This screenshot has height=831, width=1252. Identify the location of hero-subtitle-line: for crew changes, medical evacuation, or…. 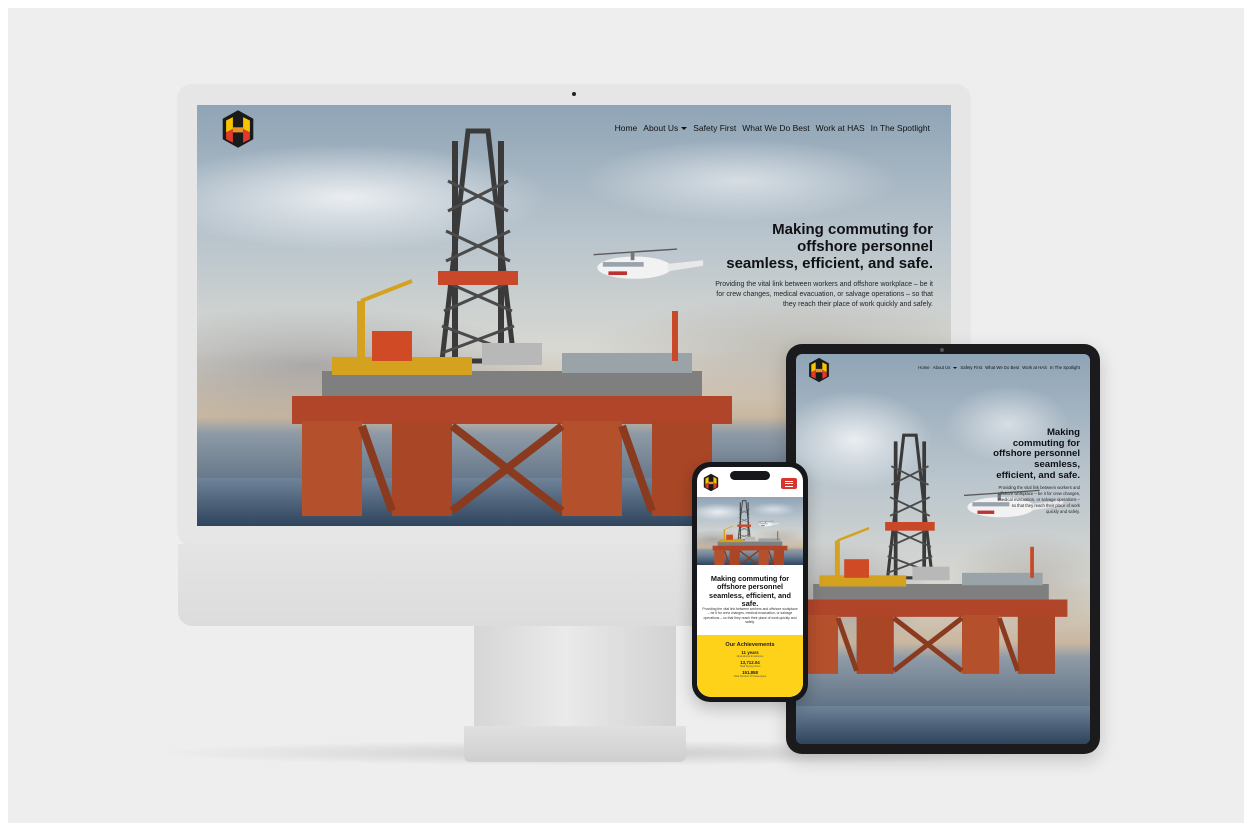
(824, 295).